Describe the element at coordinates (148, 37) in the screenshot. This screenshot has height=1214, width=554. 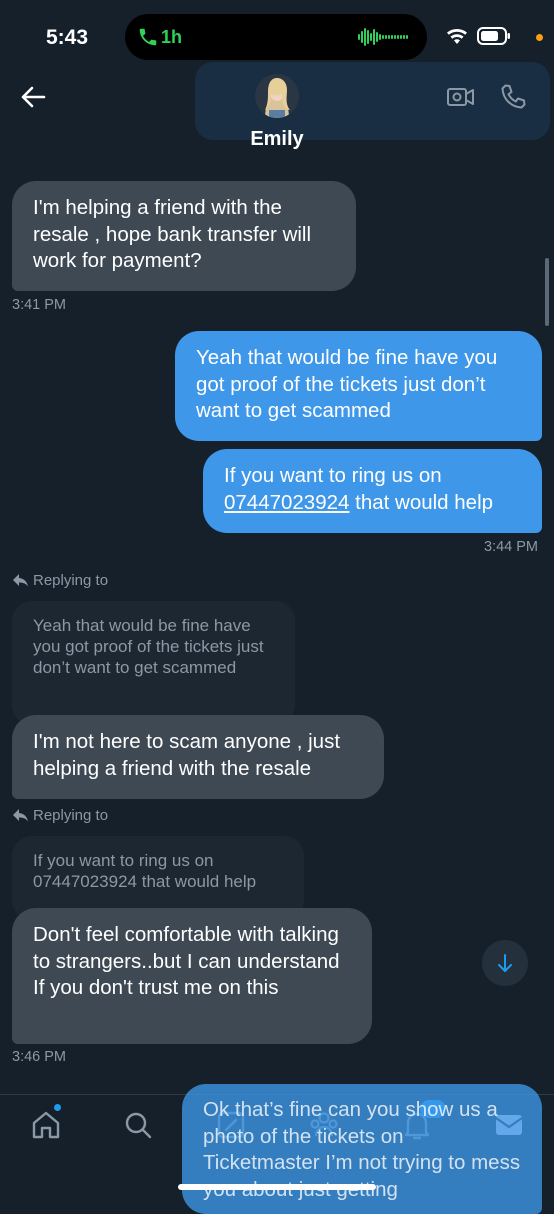
I see `phone-call-icon` at that location.